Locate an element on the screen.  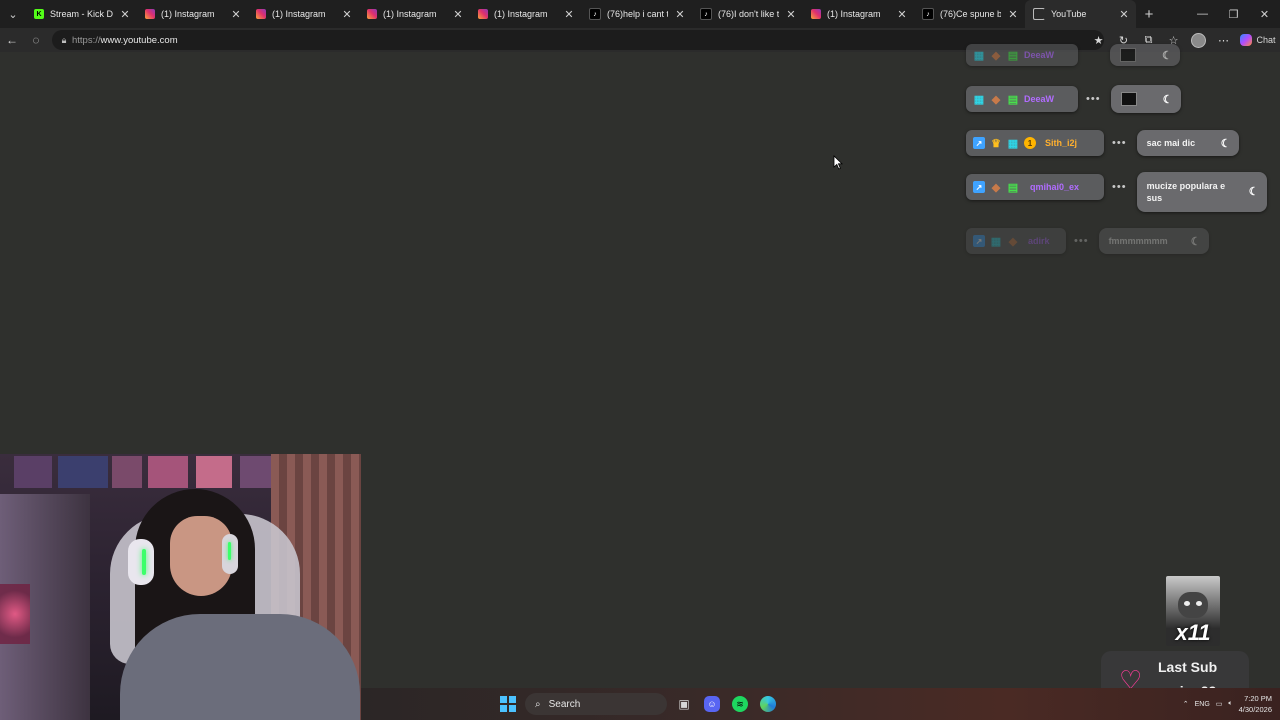
volume-icon: 🔈︎ is located at coordinates (1230, 704).